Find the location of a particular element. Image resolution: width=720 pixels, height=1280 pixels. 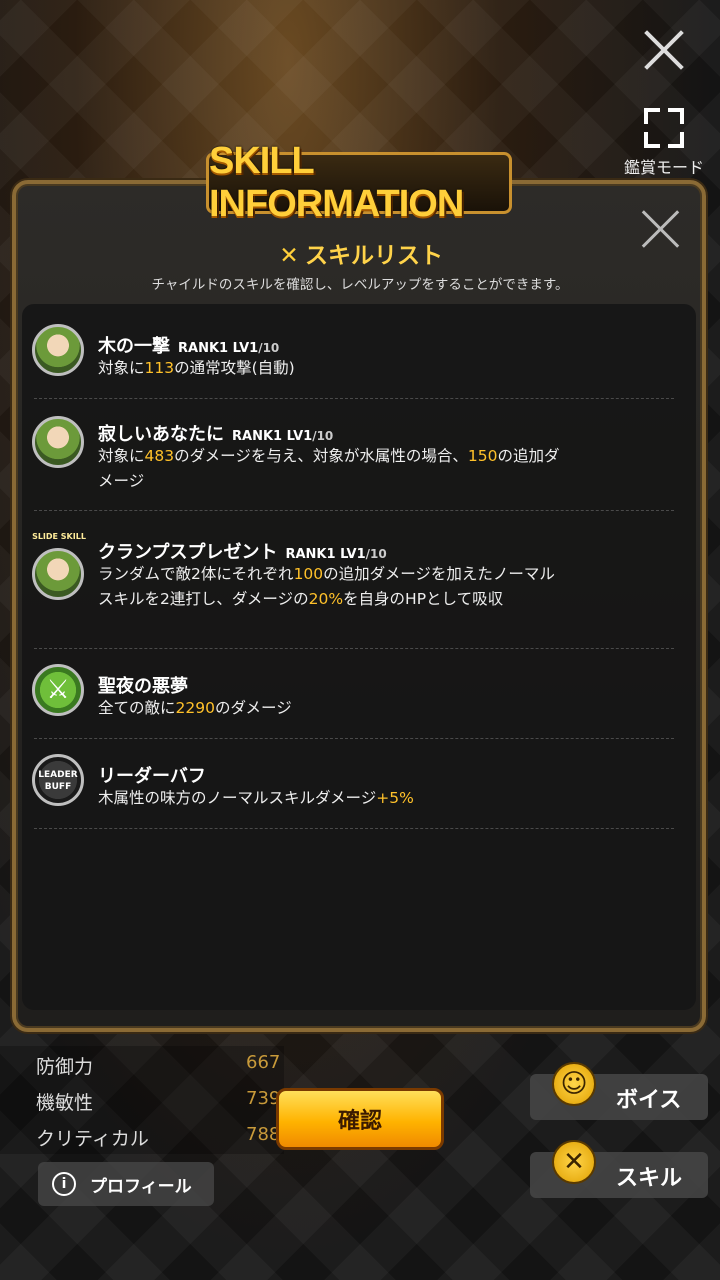

skill-desc: 対象に113の通常攻撃(自動) is located at coordinates (196, 368).